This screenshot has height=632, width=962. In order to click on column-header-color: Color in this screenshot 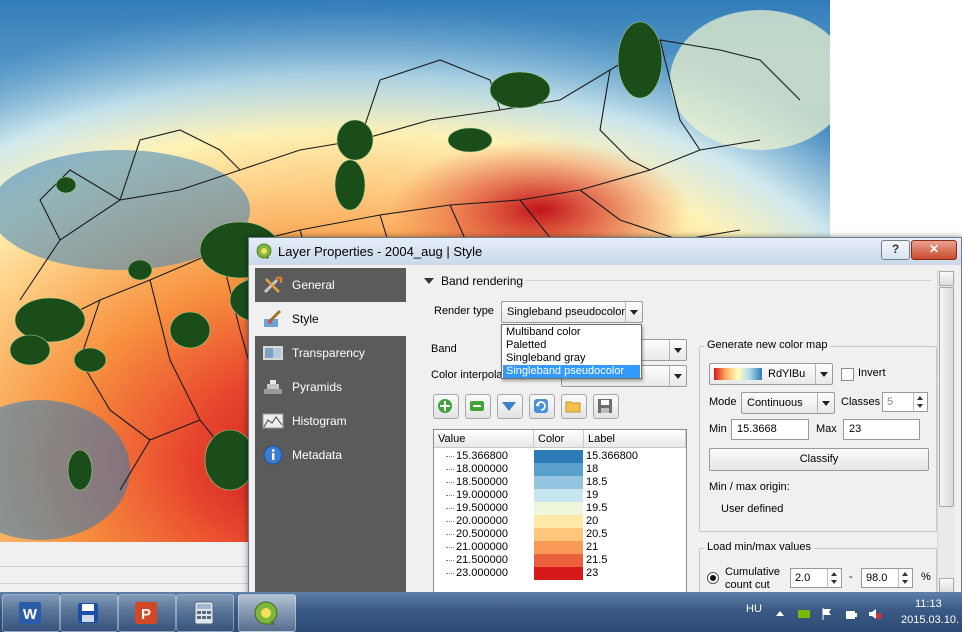, I will do `click(559, 439)`.